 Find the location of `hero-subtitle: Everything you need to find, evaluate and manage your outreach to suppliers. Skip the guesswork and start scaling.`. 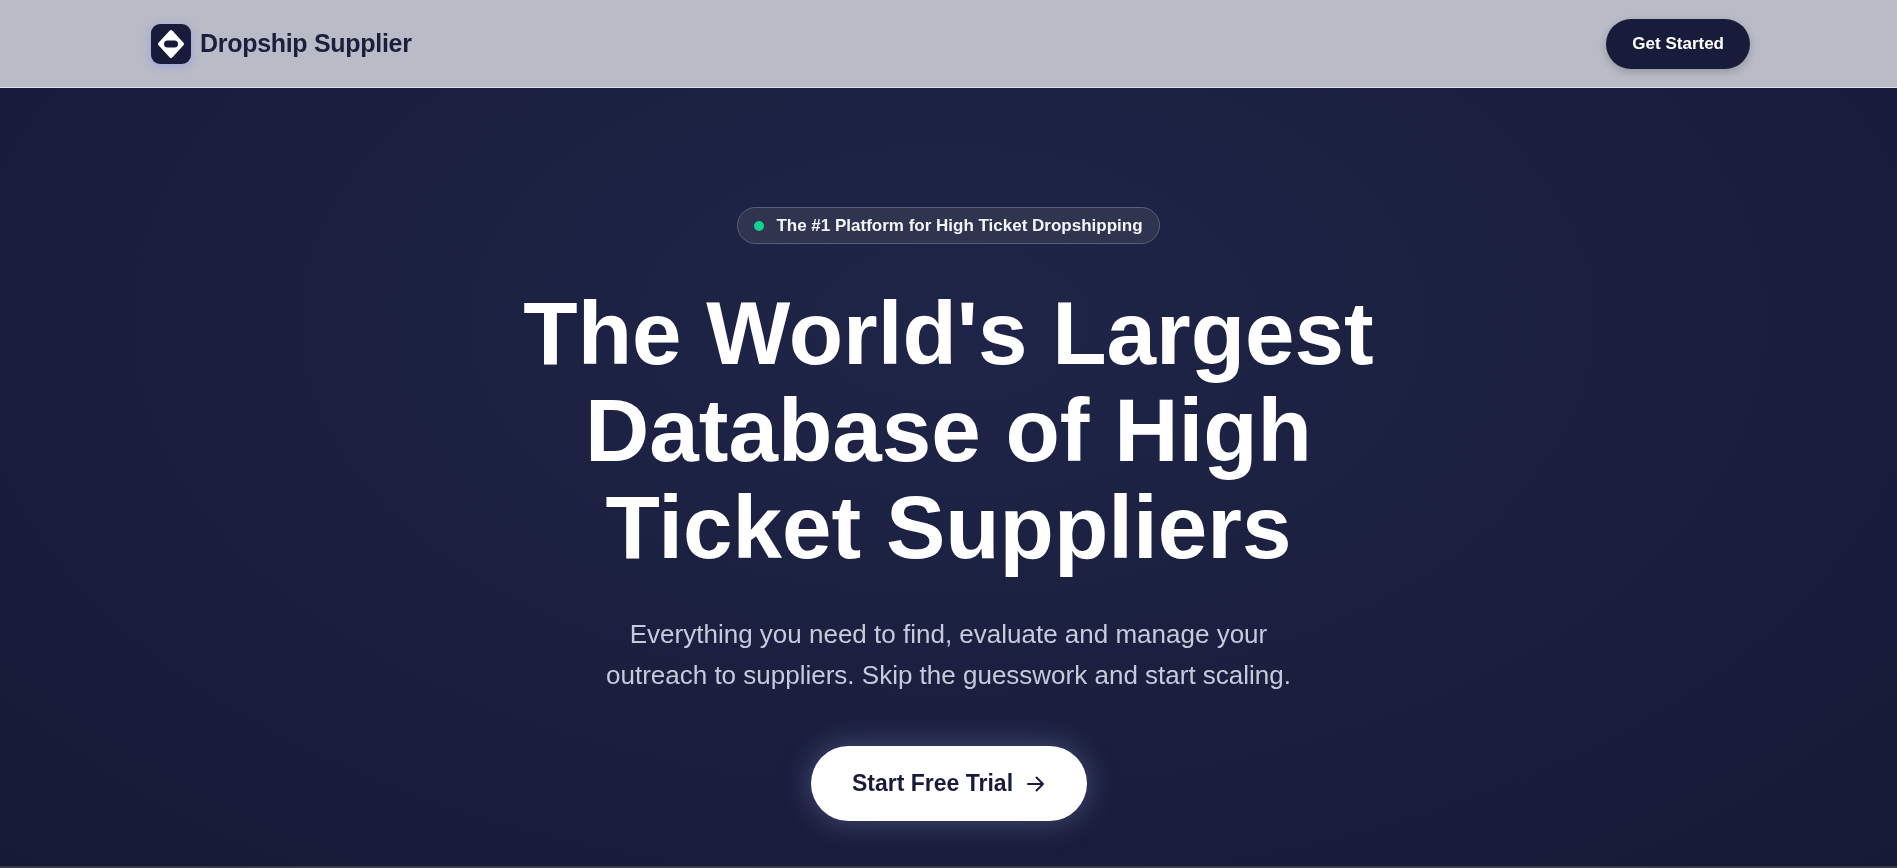

hero-subtitle: Everything you need to find, evaluate and manage your outreach to suppliers. Skip the guesswork and start scaling. is located at coordinates (948, 655).